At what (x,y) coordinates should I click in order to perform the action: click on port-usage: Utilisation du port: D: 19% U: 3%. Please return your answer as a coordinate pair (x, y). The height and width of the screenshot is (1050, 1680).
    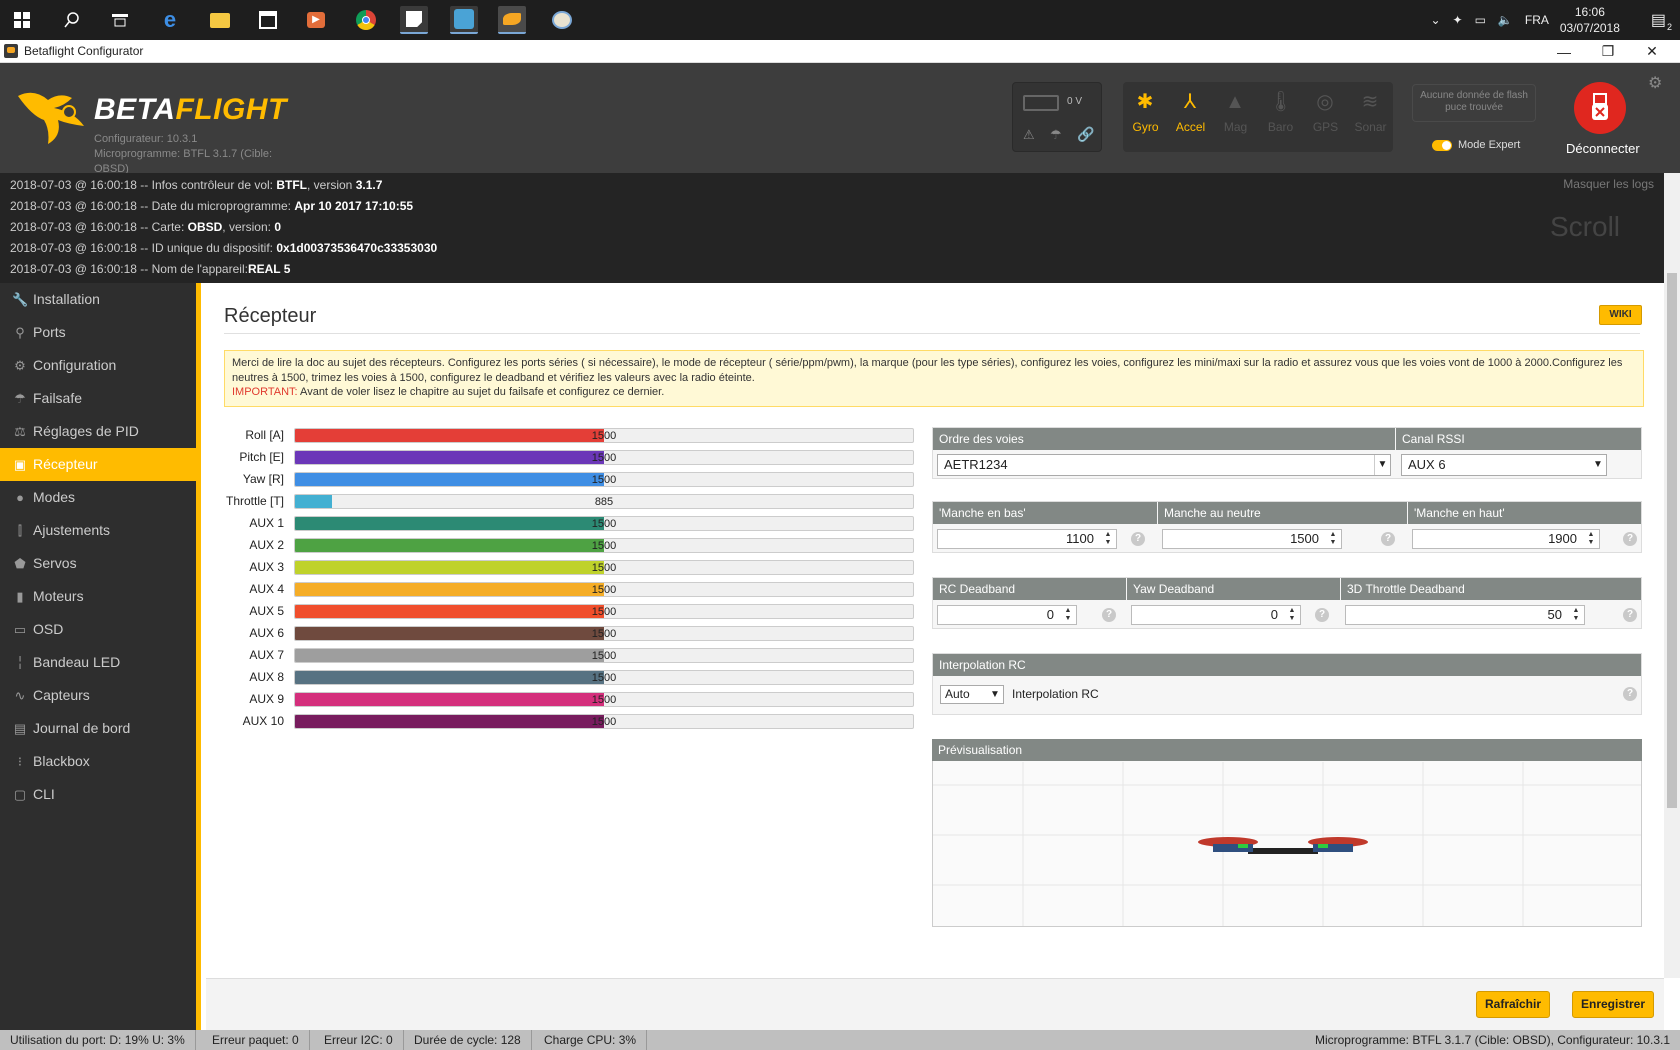
    Looking at the image, I should click on (98, 1040).